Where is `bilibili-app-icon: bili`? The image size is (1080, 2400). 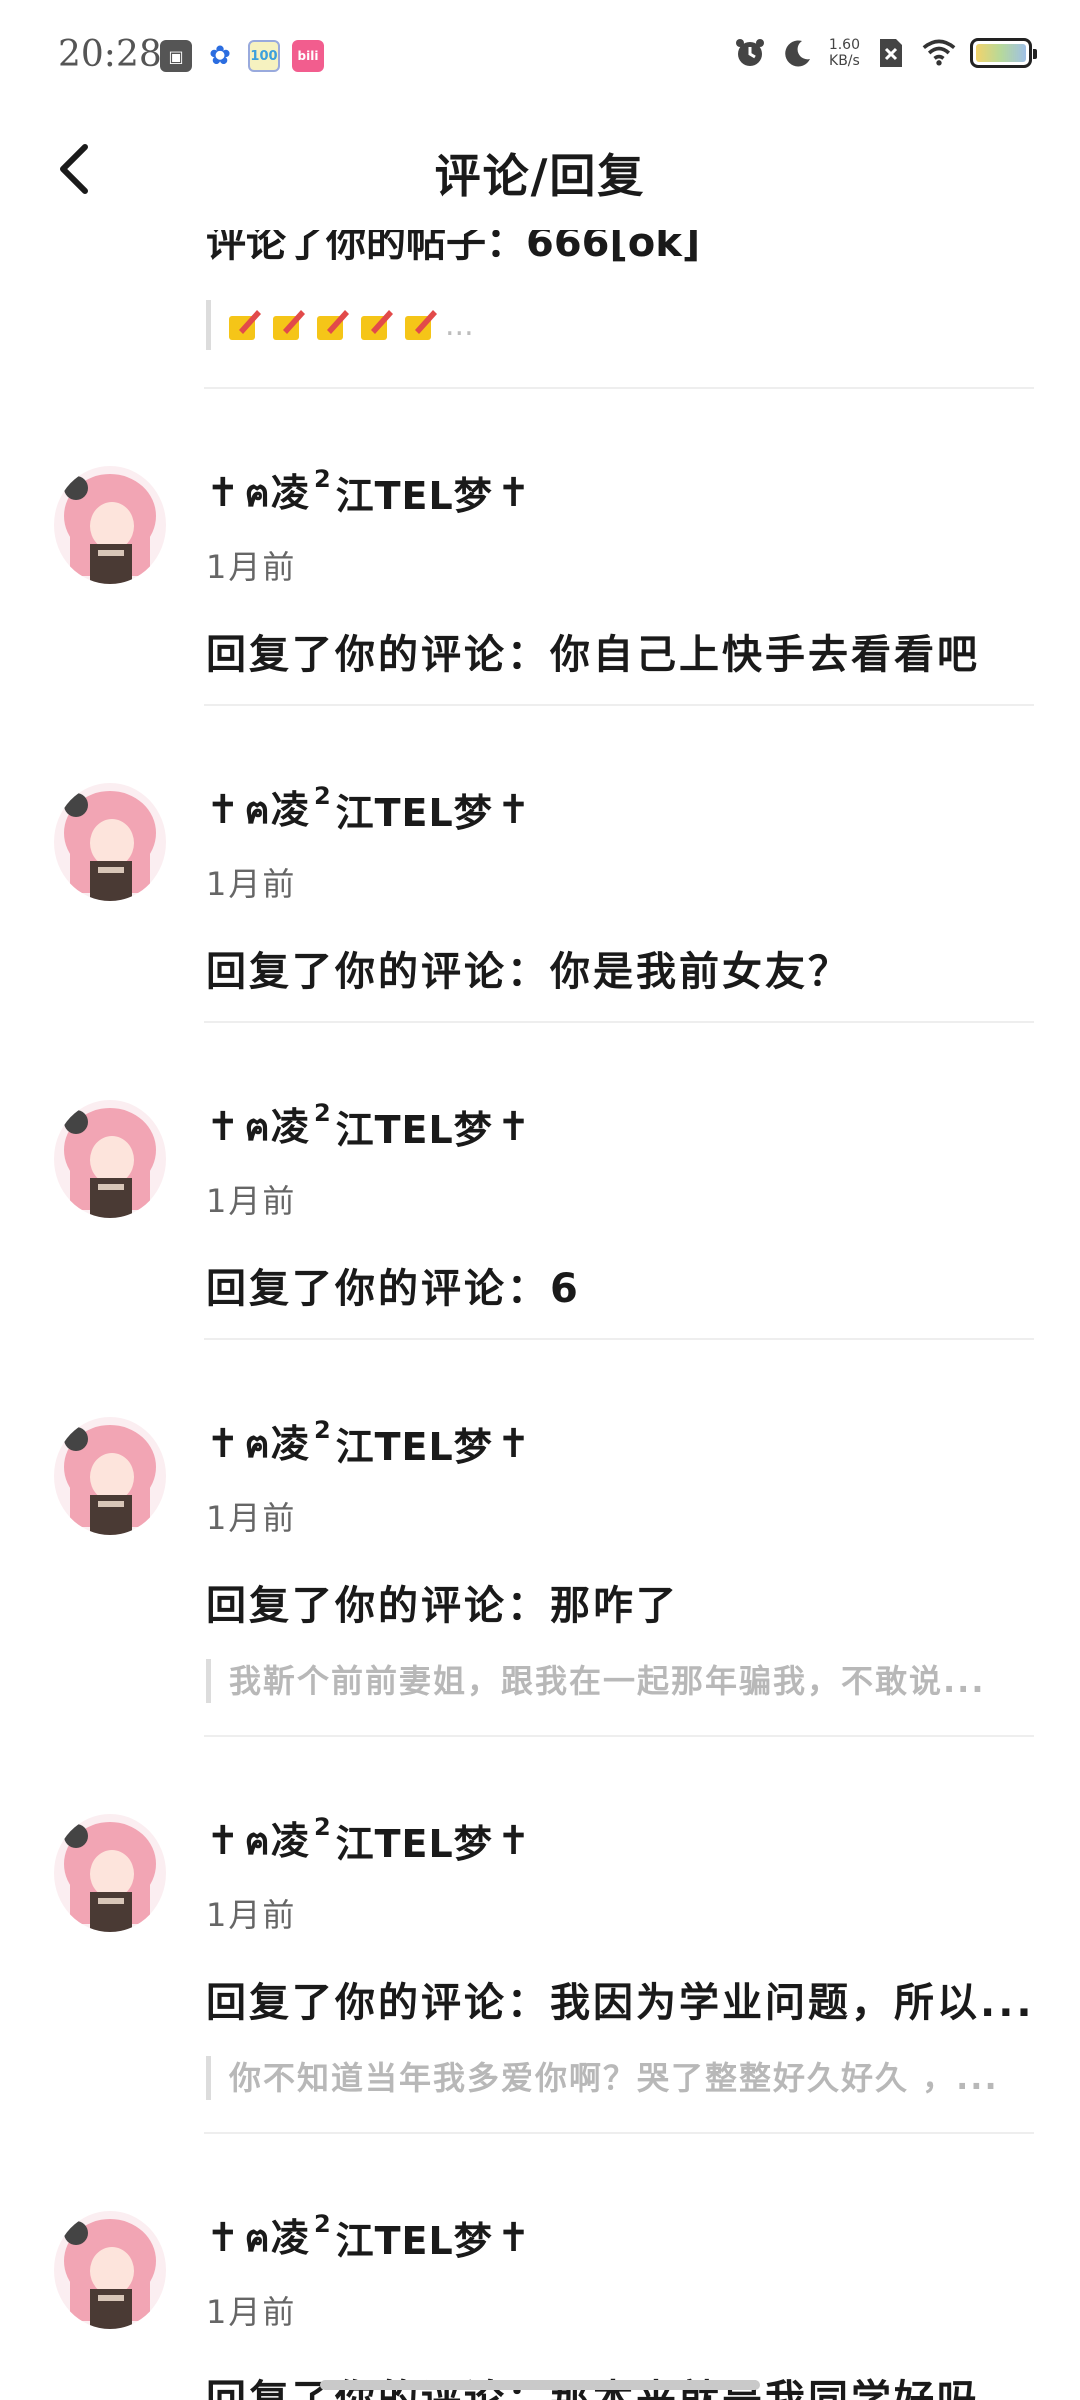
bilibili-app-icon: bili is located at coordinates (308, 56).